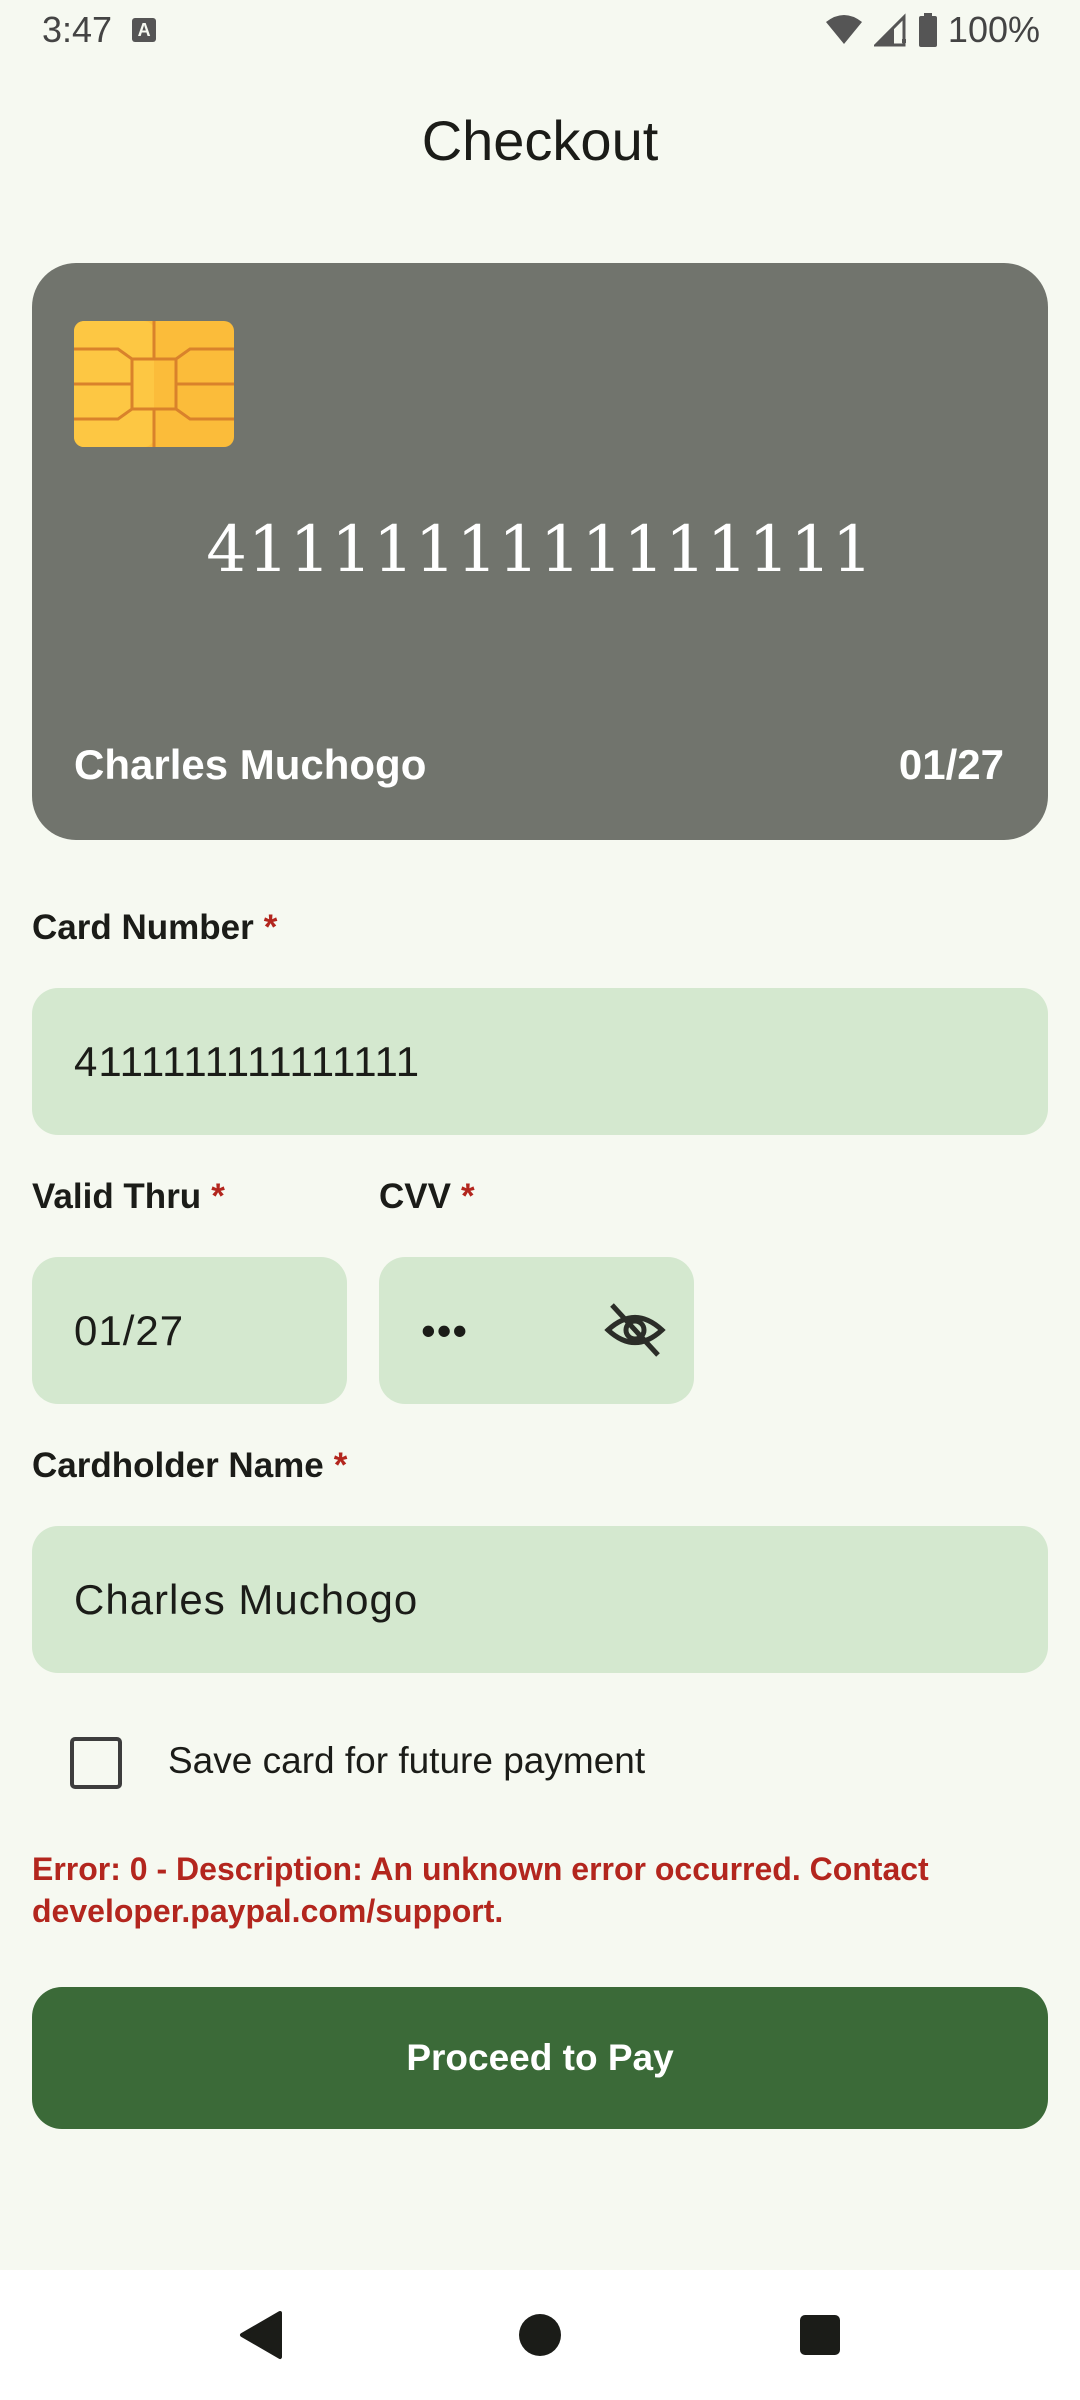  I want to click on nav-home-button, so click(540, 2335).